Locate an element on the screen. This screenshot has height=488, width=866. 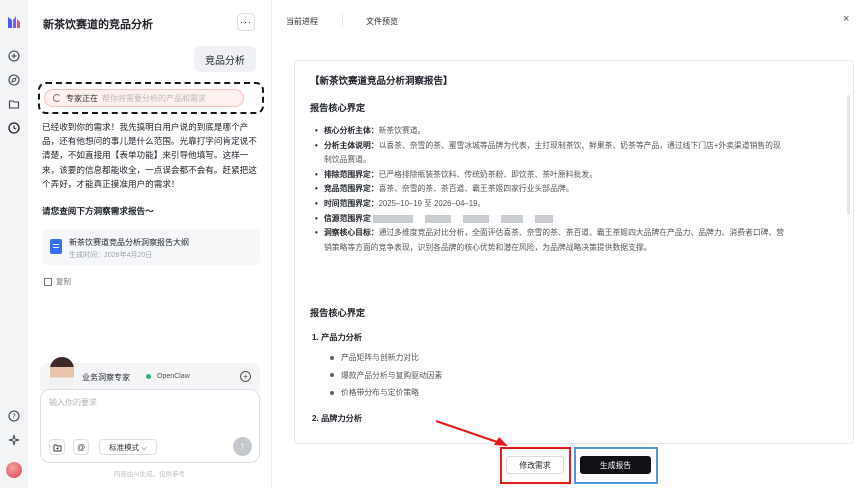
user-avatar is located at coordinates (14, 470).